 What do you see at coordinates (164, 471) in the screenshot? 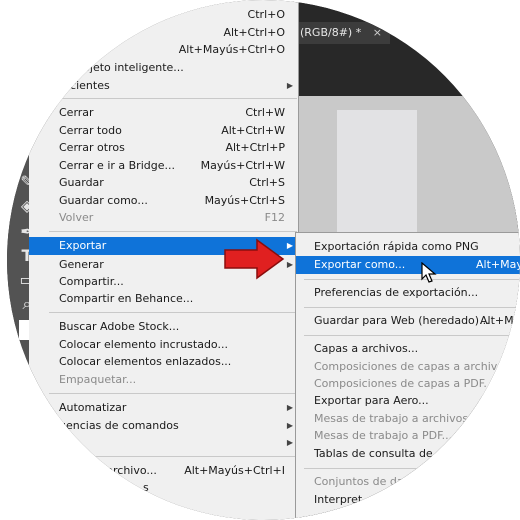
I see `menu-item-file-info: de archivo... Alt+Mayús+Ctrl+I` at bounding box center [164, 471].